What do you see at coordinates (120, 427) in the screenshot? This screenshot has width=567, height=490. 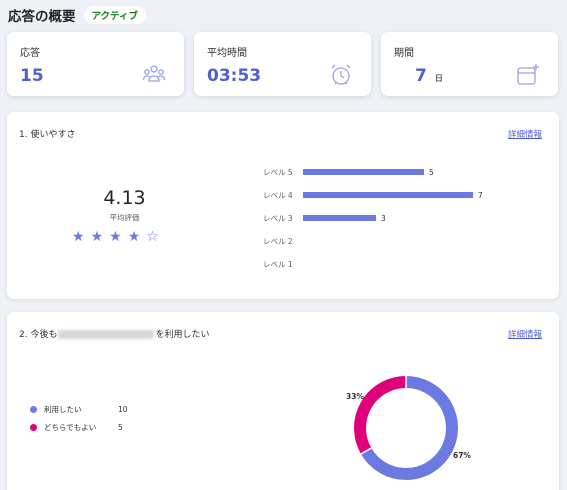 I see `legend-count: 5` at bounding box center [120, 427].